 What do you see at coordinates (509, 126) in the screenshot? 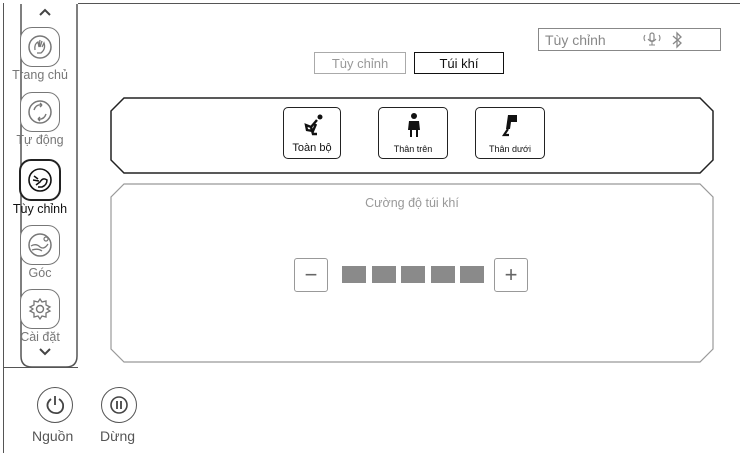
I see `lower-body-icon` at bounding box center [509, 126].